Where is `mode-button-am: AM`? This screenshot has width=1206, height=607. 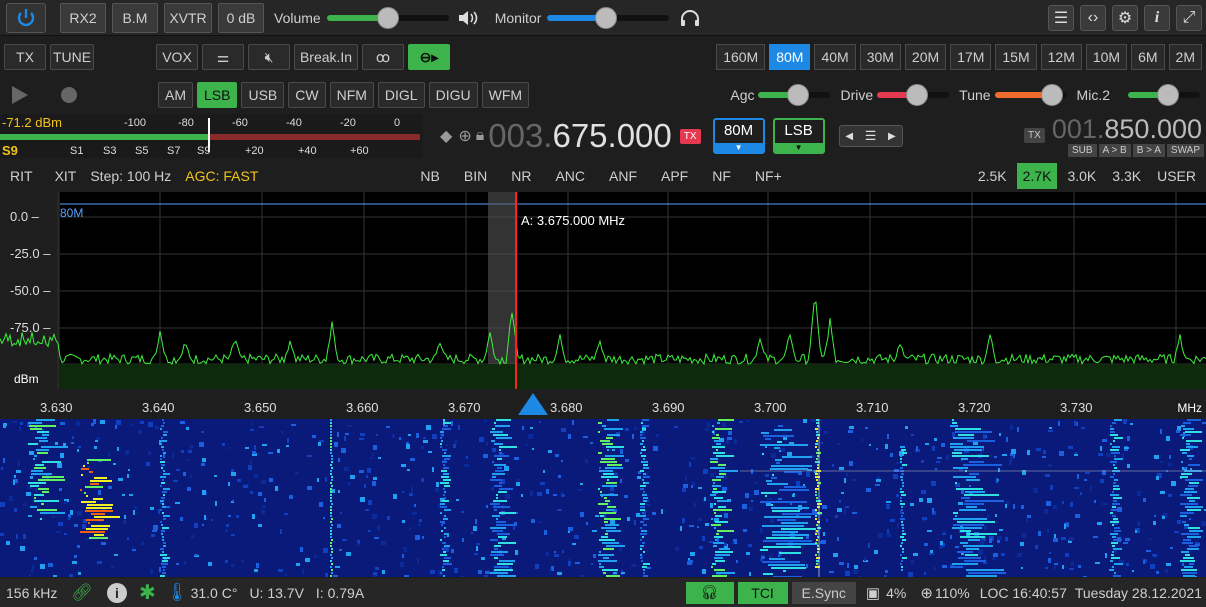 mode-button-am: AM is located at coordinates (175, 95).